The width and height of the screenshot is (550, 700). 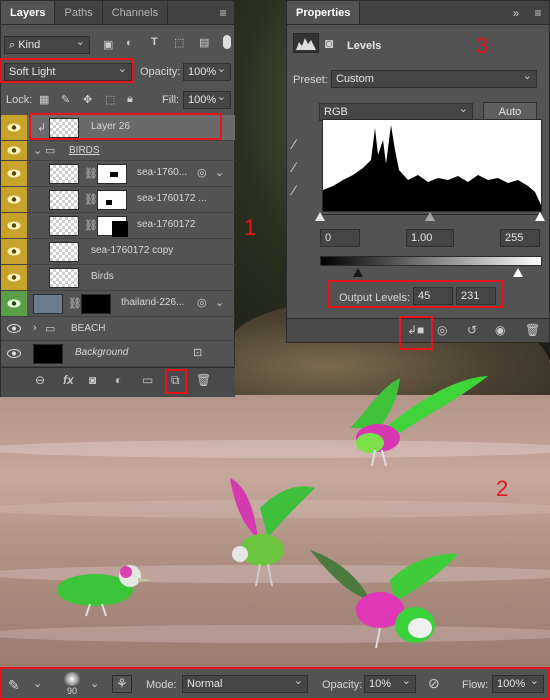 What do you see at coordinates (430, 216) in the screenshot?
I see `input-gamma-slider` at bounding box center [430, 216].